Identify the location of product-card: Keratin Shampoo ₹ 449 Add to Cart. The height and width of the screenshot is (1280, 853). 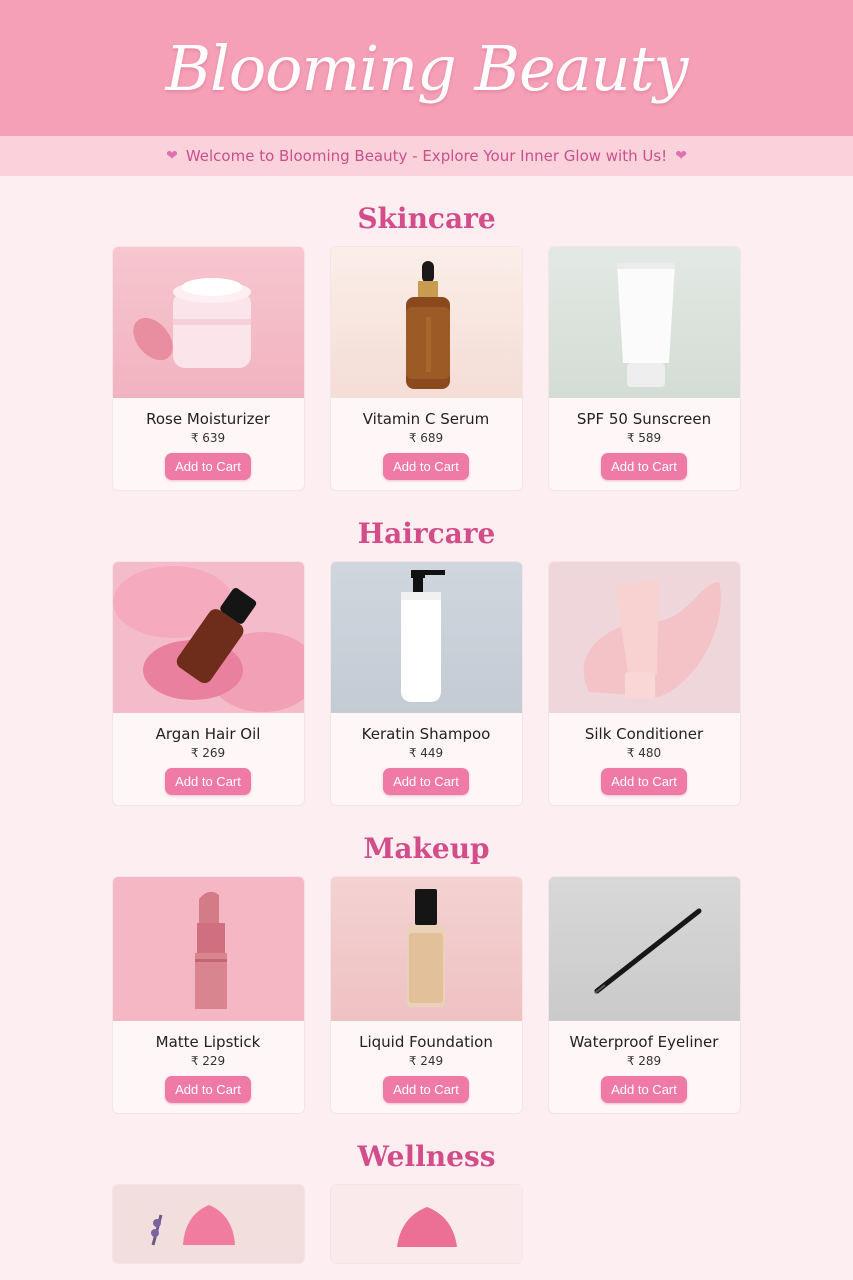
(426, 683).